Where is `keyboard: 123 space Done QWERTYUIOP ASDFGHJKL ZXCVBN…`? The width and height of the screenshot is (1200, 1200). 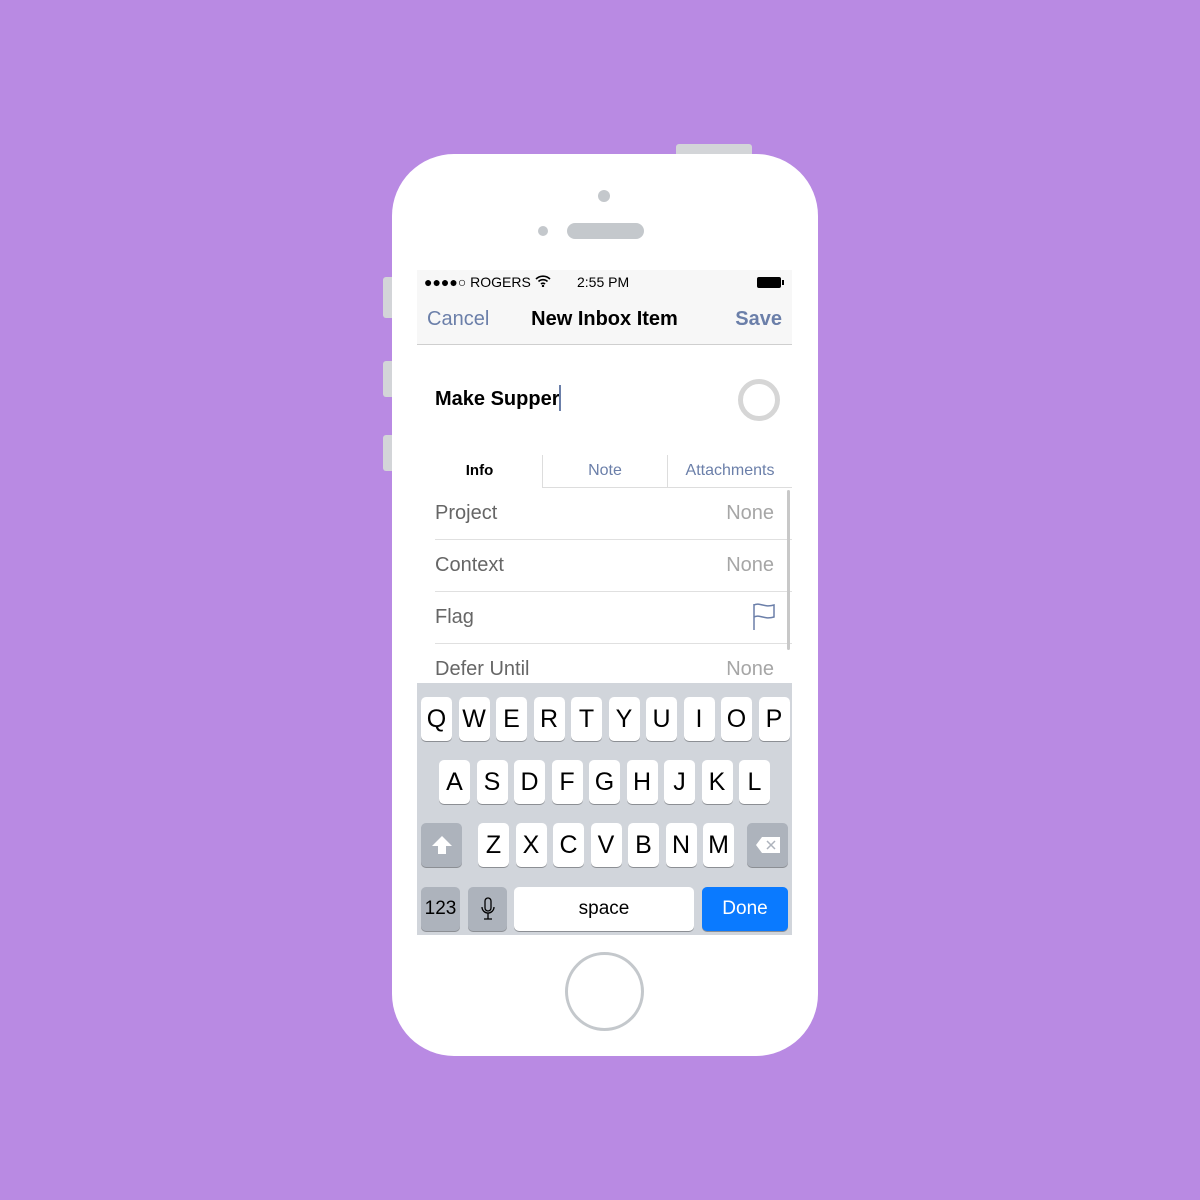 keyboard: 123 space Done QWERTYUIOP ASDFGHJKL ZXCVBN… is located at coordinates (604, 809).